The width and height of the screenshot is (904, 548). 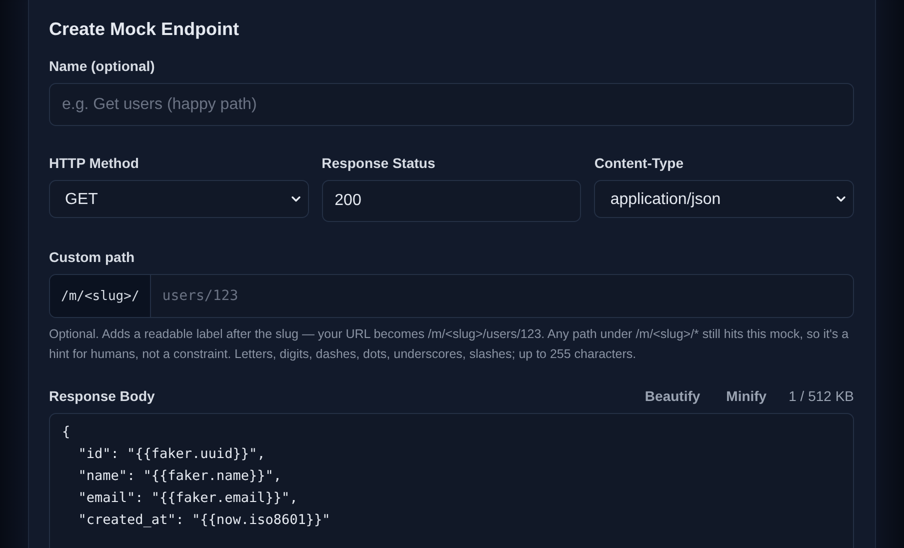 What do you see at coordinates (92, 257) in the screenshot?
I see `field-label: Custom path` at bounding box center [92, 257].